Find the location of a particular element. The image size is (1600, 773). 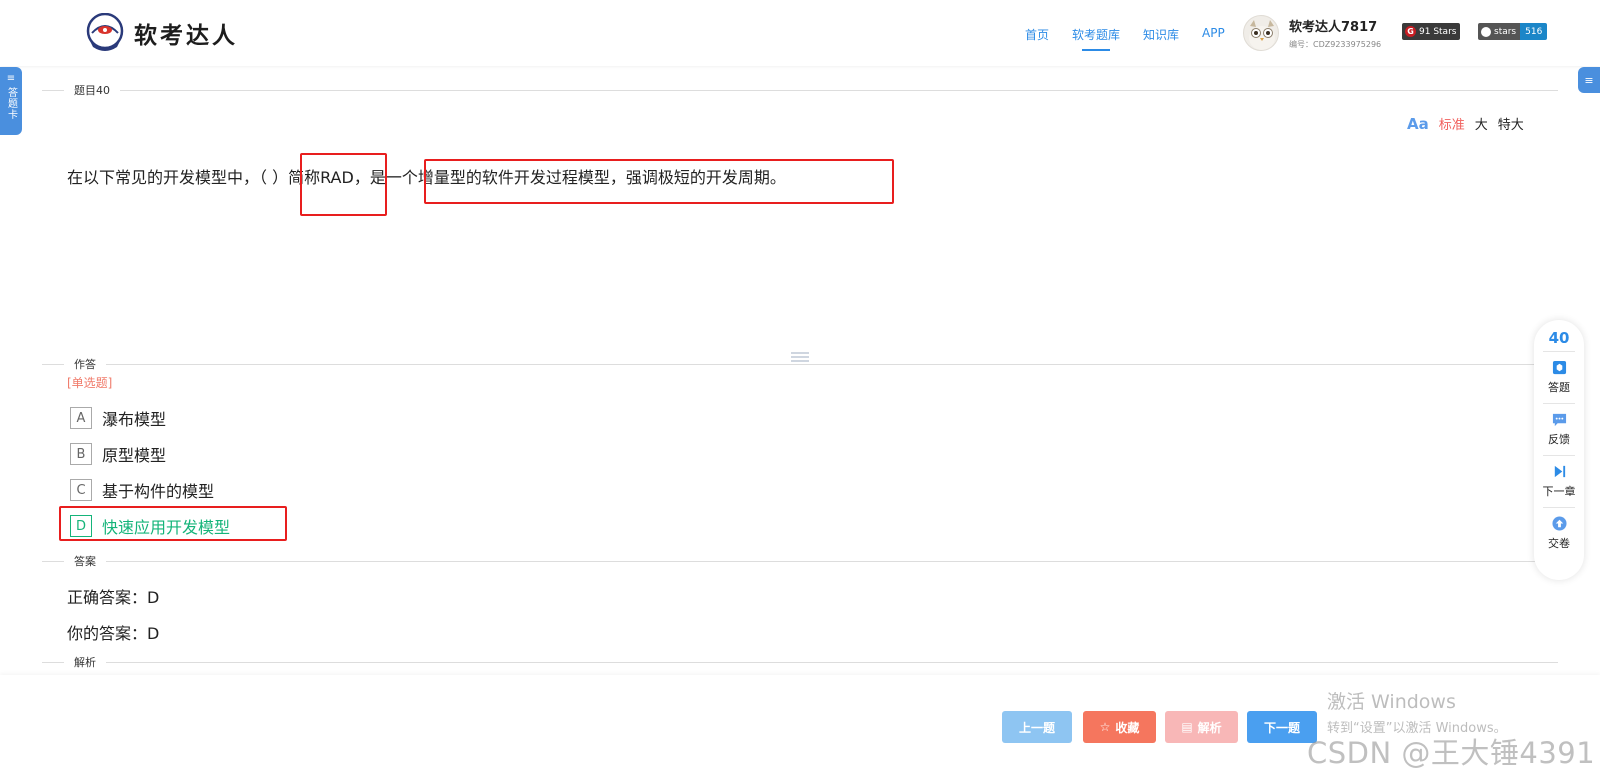

site-logo: 软考达人 is located at coordinates (161, 32).